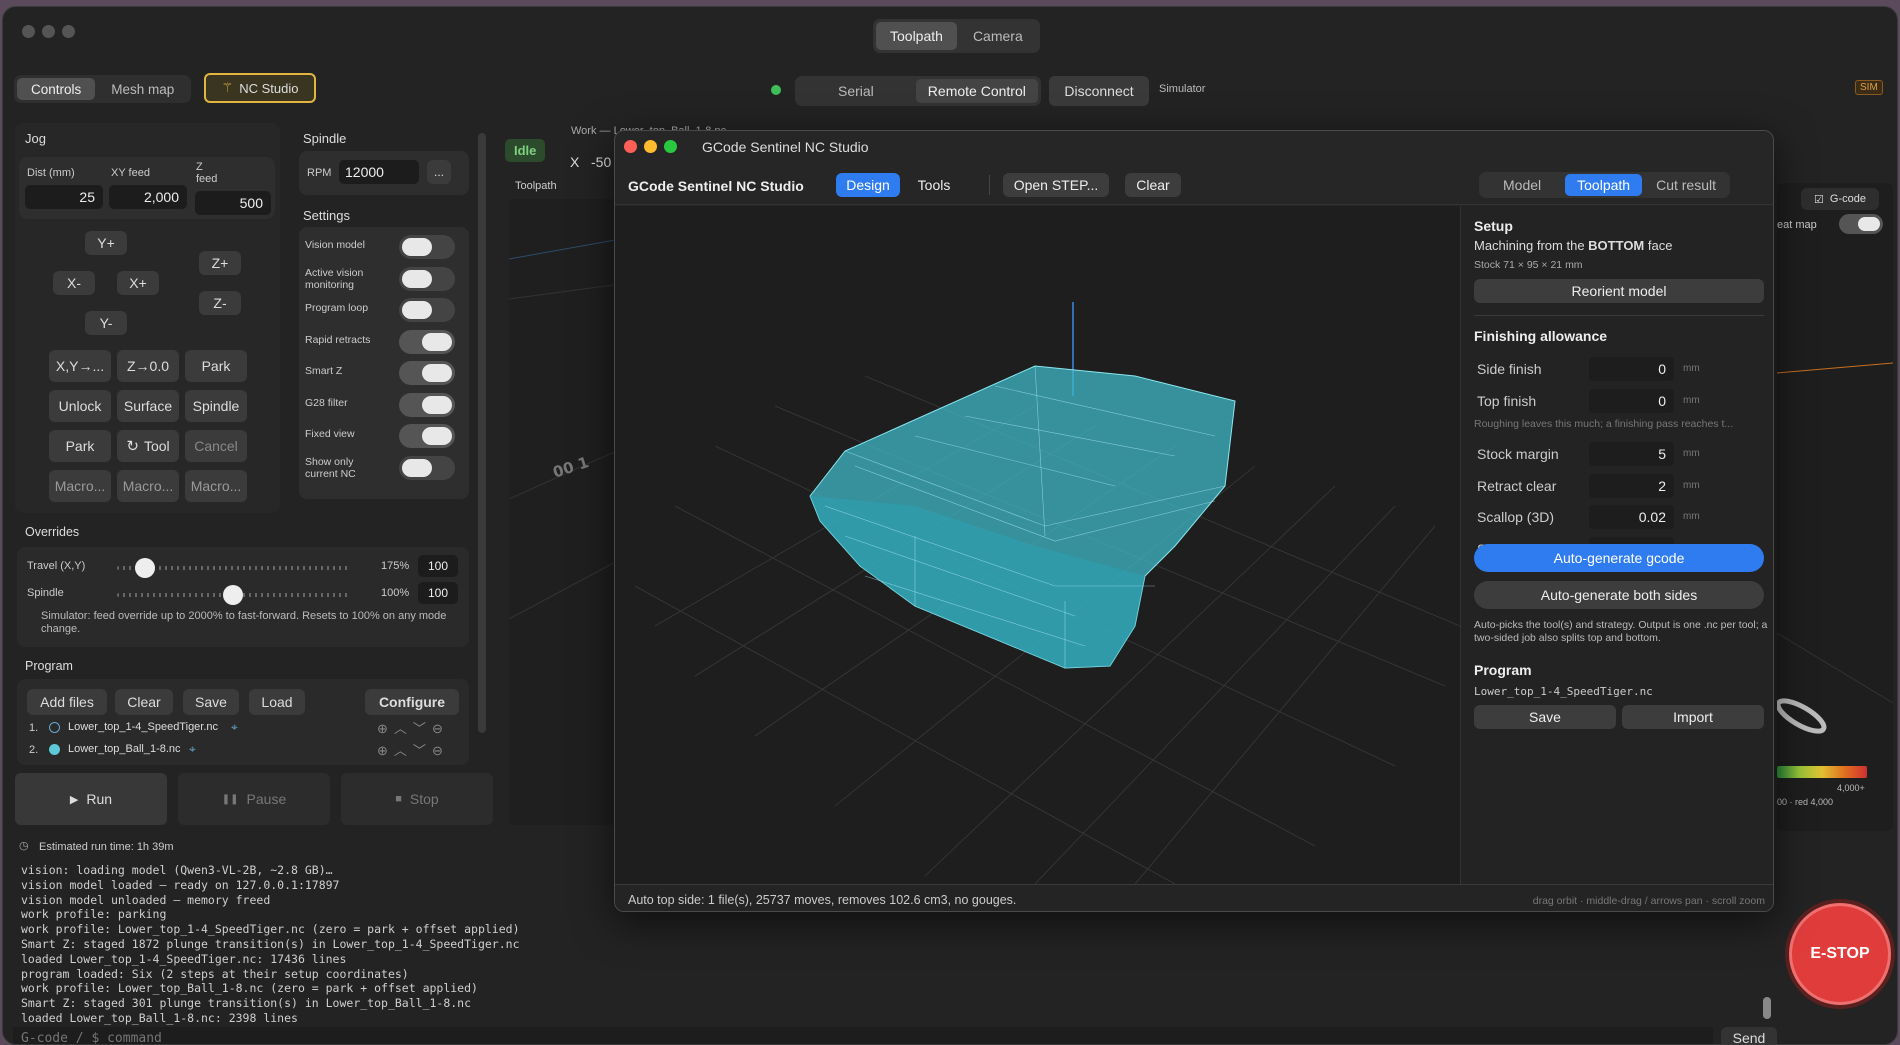 Image resolution: width=1900 pixels, height=1045 pixels. I want to click on jog-x-minus-button: X-, so click(74, 283).